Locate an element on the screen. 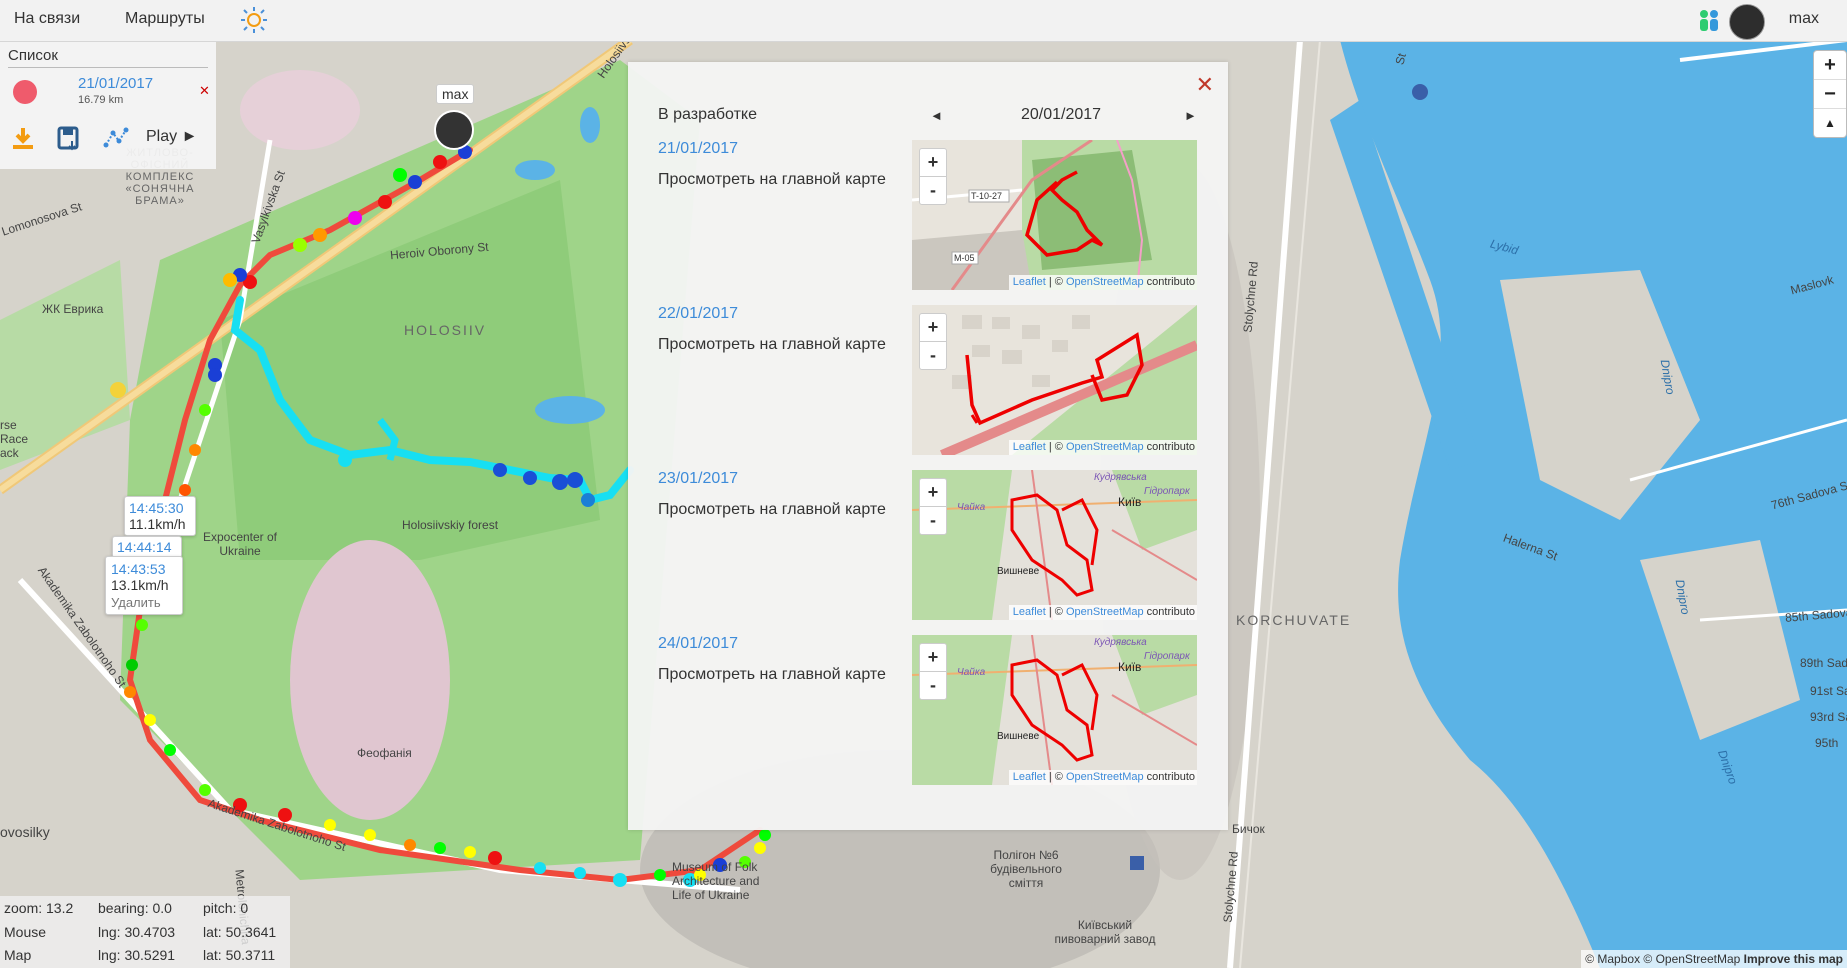 This screenshot has height=968, width=1847. district-label: KORCHUVATE is located at coordinates (1294, 620).